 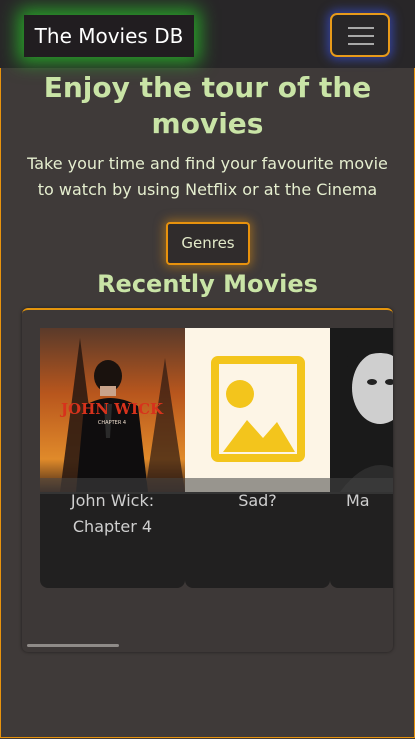 I want to click on image-placeholder-icon, so click(x=257, y=410).